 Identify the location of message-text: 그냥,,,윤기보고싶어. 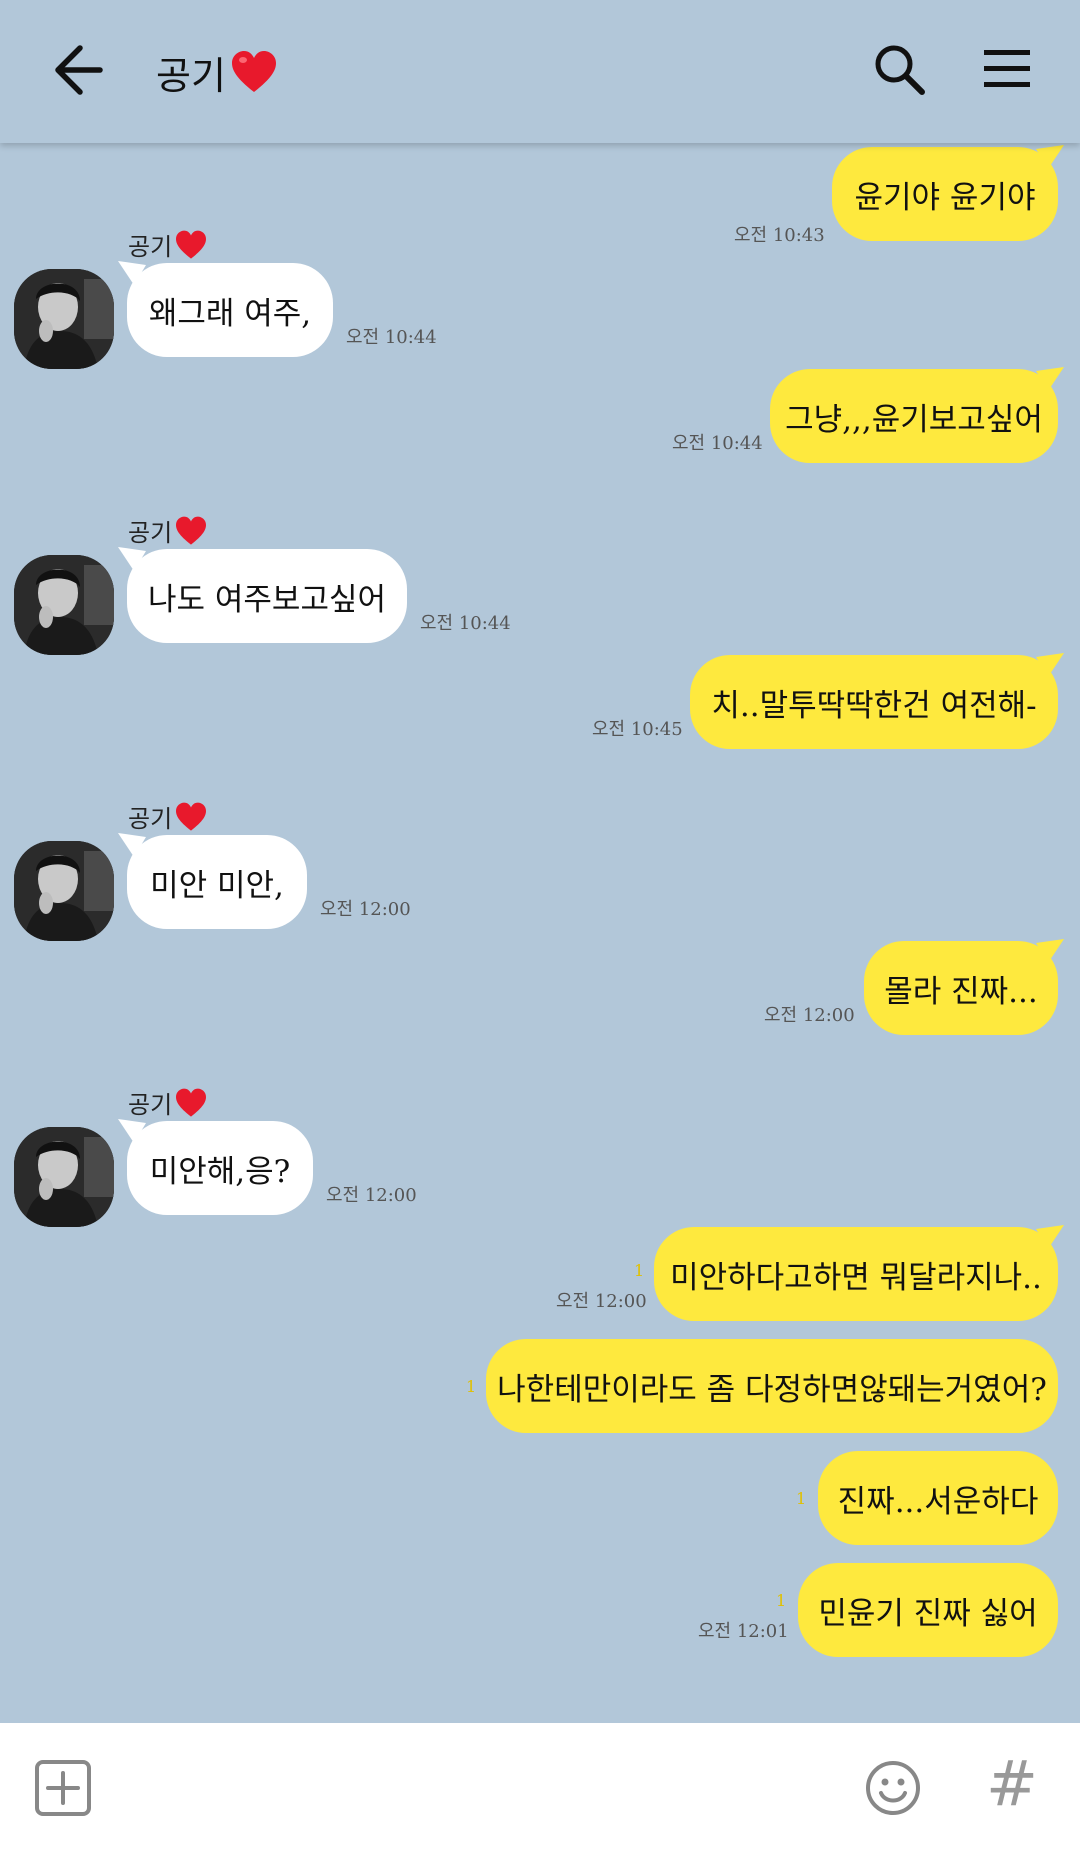
(914, 419).